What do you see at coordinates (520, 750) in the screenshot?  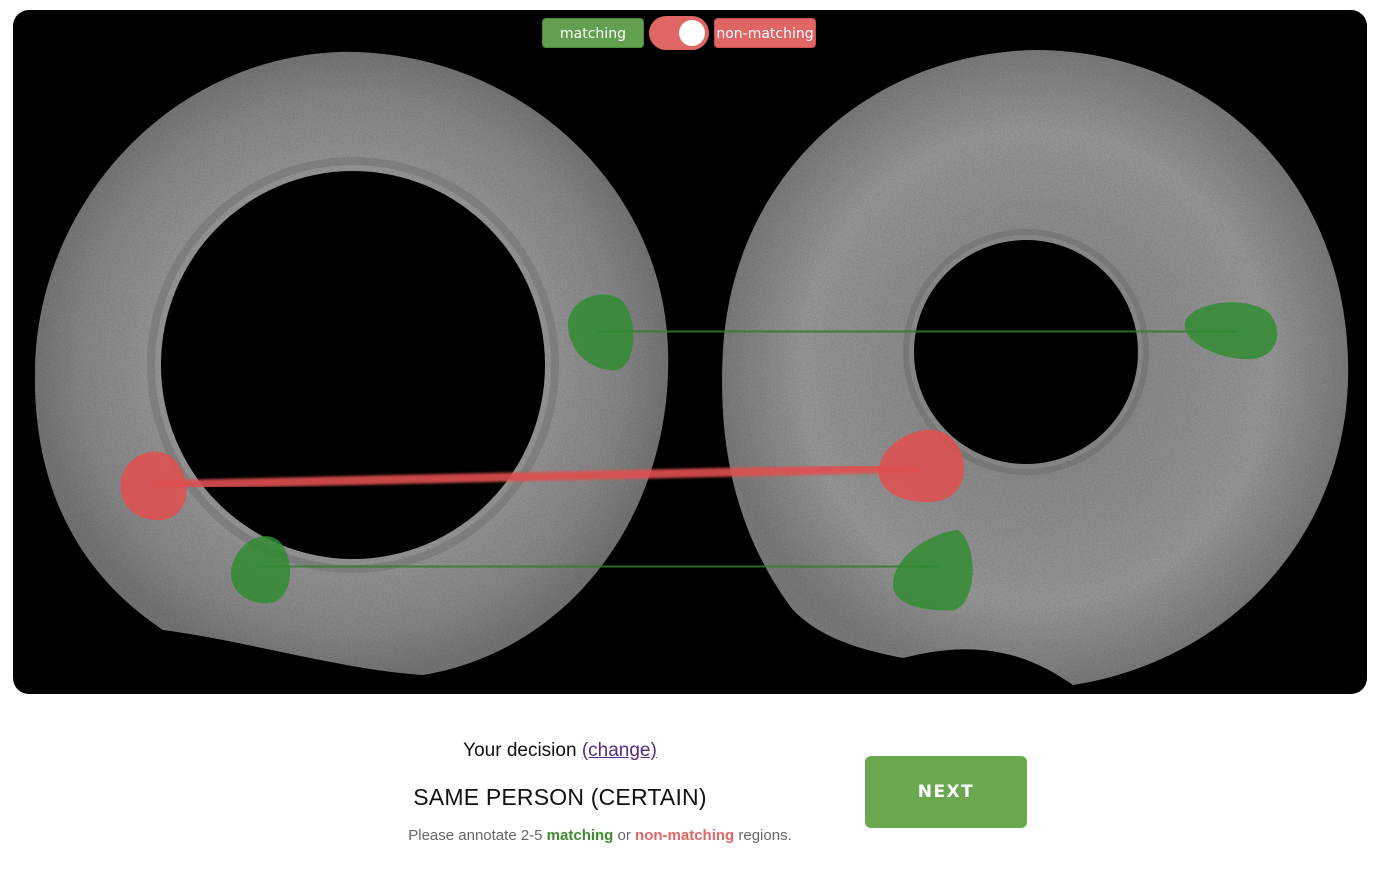 I see `decision-prefix: Your decision` at bounding box center [520, 750].